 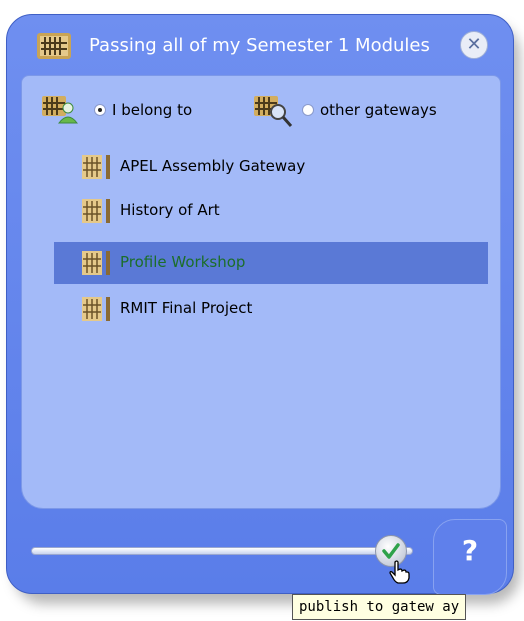 I want to click on radio-label-i-belong-to: I belong to, so click(x=152, y=110).